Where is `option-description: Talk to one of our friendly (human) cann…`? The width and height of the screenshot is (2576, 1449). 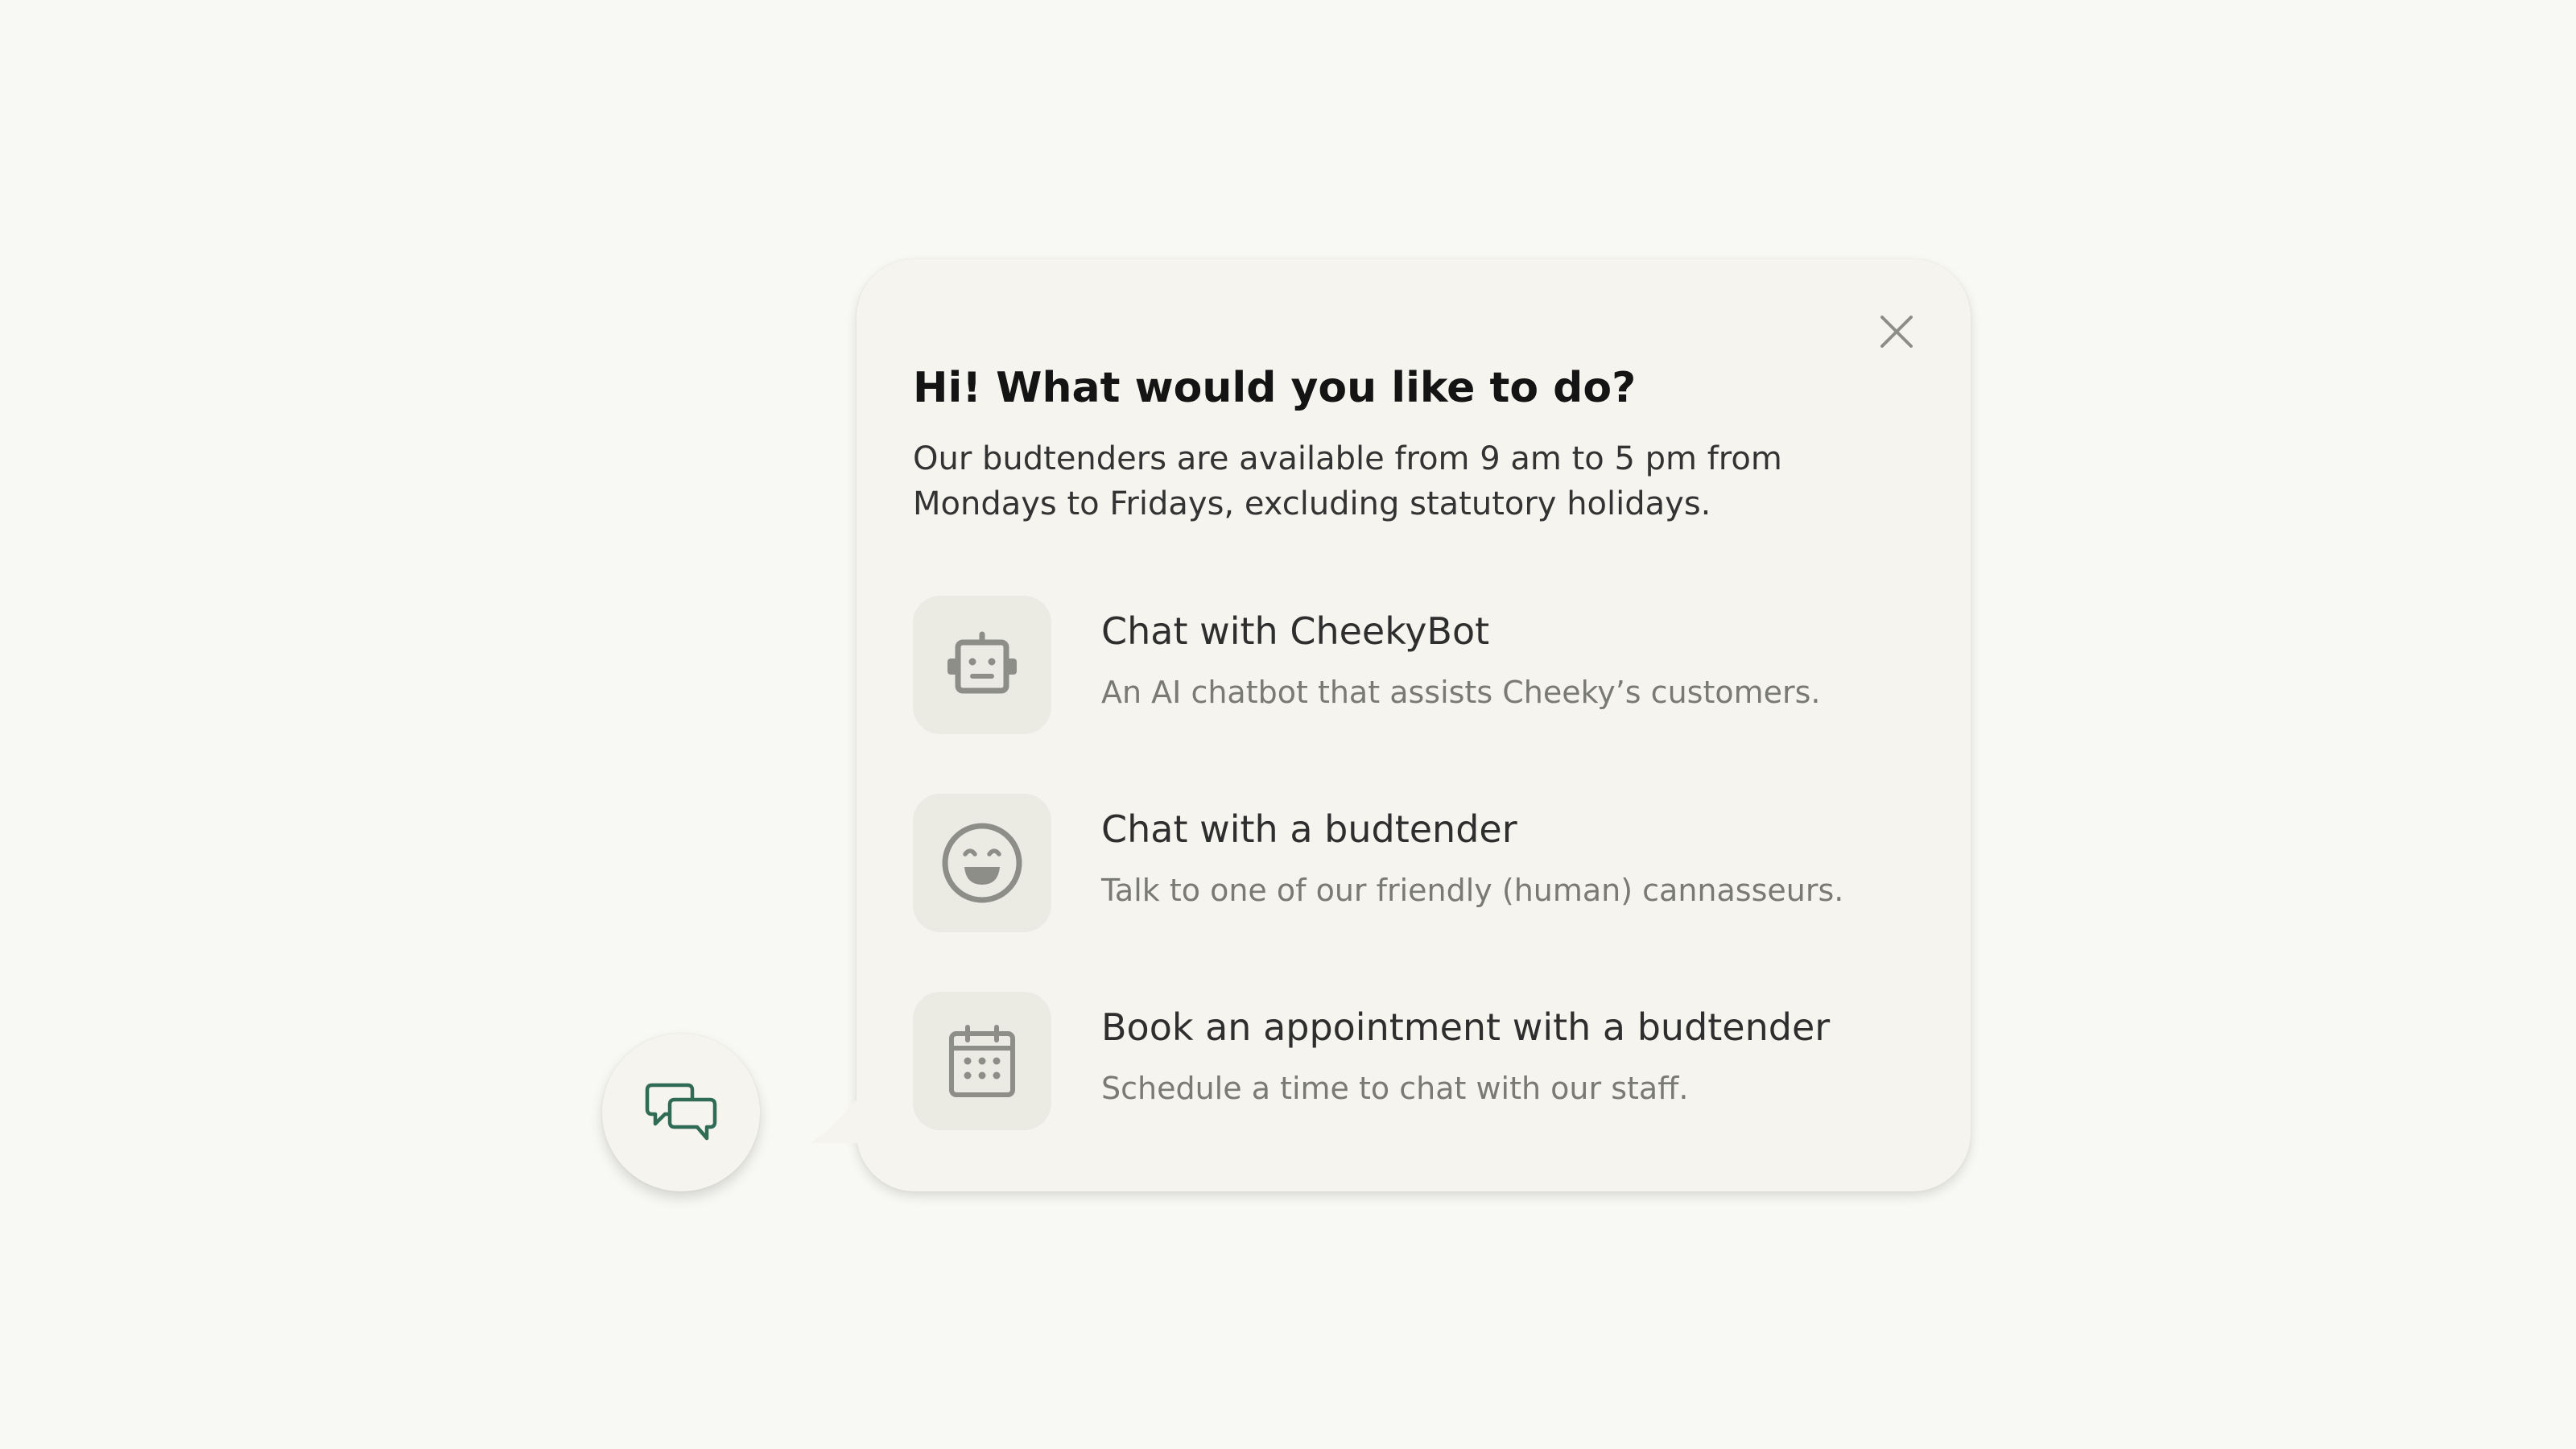
option-description: Talk to one of our friendly (human) cann… is located at coordinates (1472, 890).